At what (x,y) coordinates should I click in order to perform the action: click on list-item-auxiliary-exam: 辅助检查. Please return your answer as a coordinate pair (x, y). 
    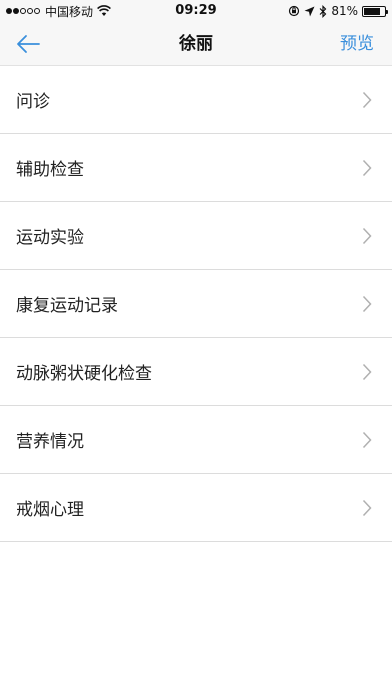
    Looking at the image, I should click on (196, 168).